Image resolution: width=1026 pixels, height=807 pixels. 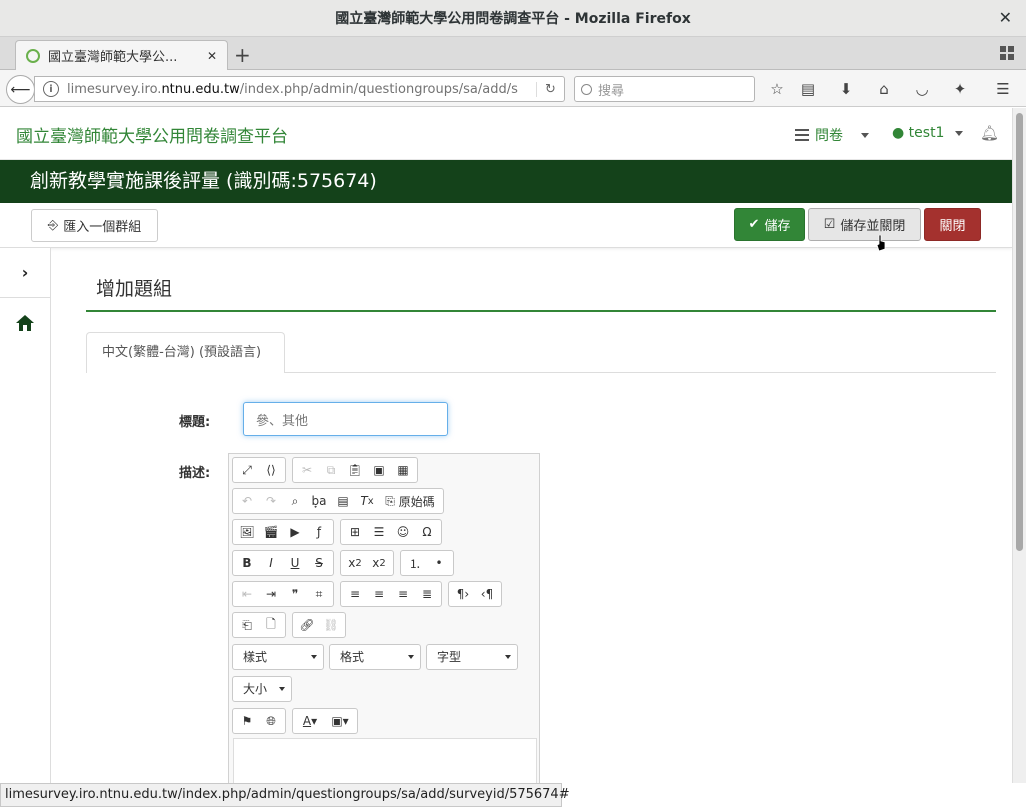 What do you see at coordinates (271, 470) in the screenshot?
I see `template-icon: ⟨⟩` at bounding box center [271, 470].